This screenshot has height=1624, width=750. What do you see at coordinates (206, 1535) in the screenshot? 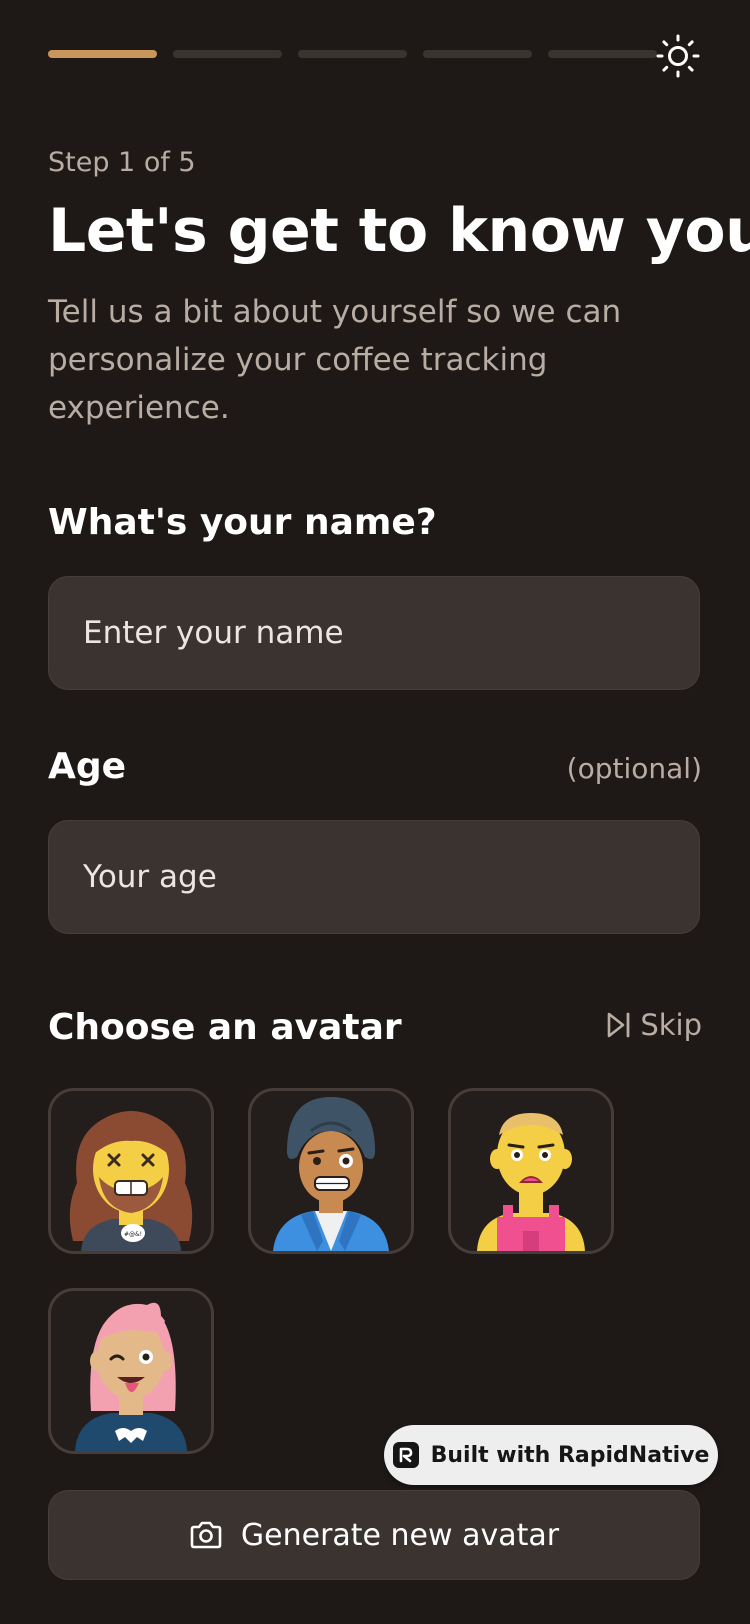
I see `camera-icon` at bounding box center [206, 1535].